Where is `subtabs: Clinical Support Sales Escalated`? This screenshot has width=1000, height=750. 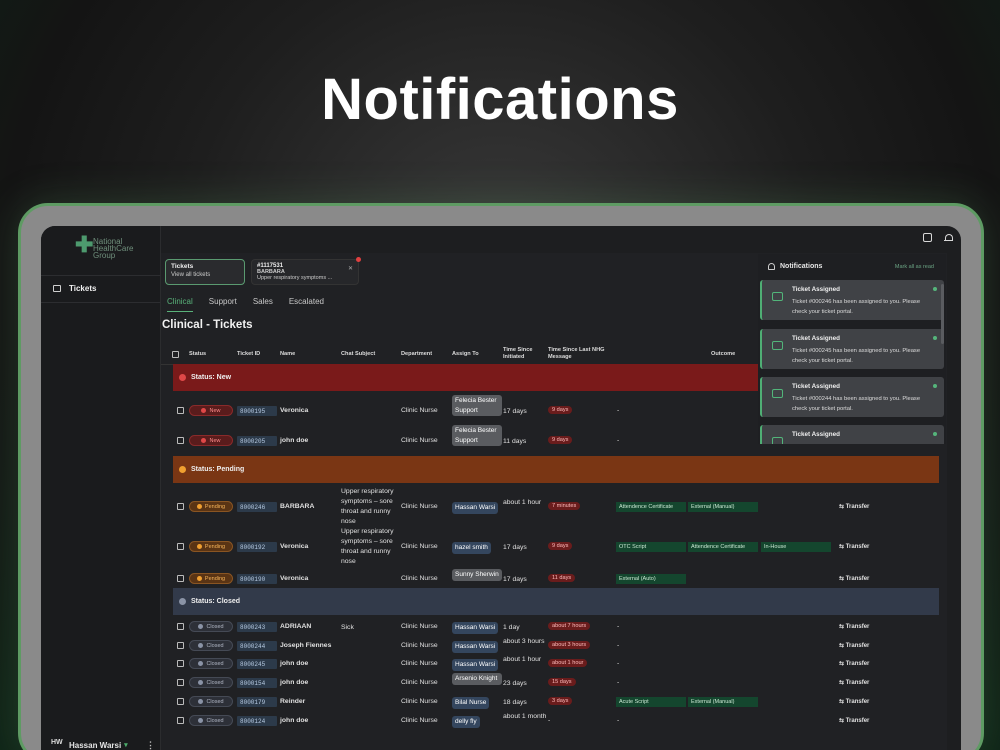 subtabs: Clinical Support Sales Escalated is located at coordinates (245, 304).